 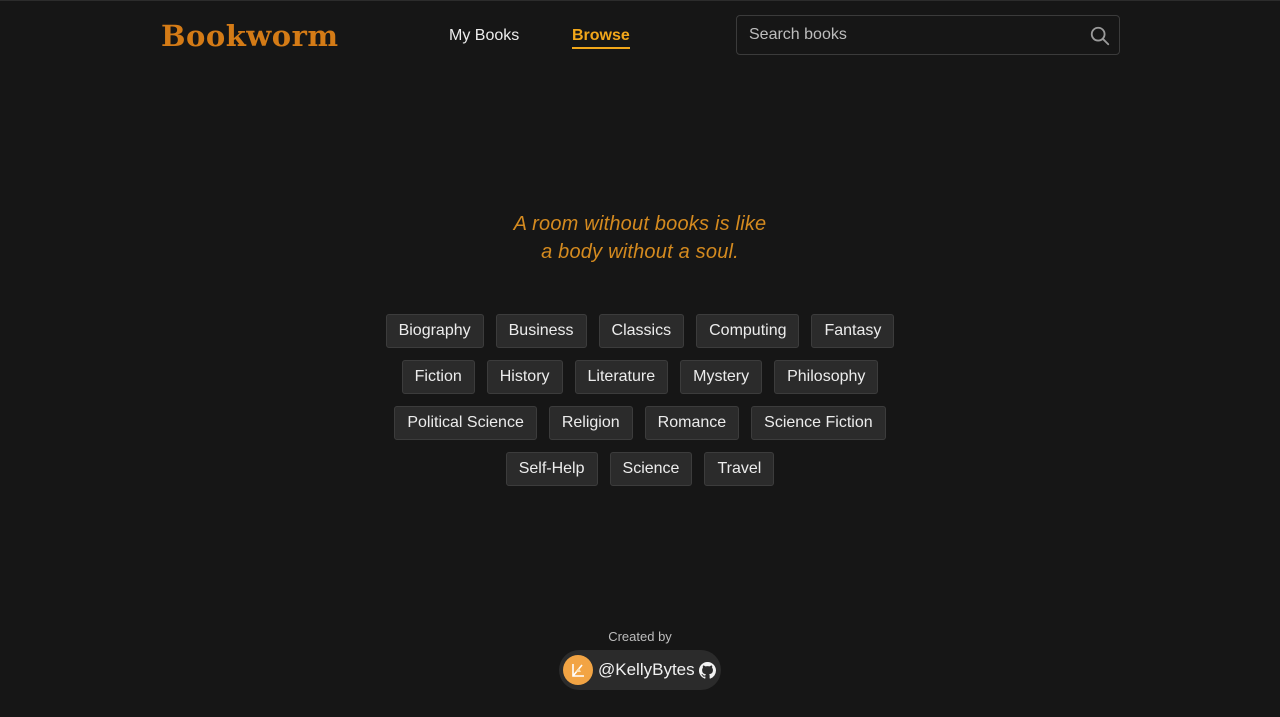 What do you see at coordinates (739, 469) in the screenshot?
I see `genre-chip-travel: Travel` at bounding box center [739, 469].